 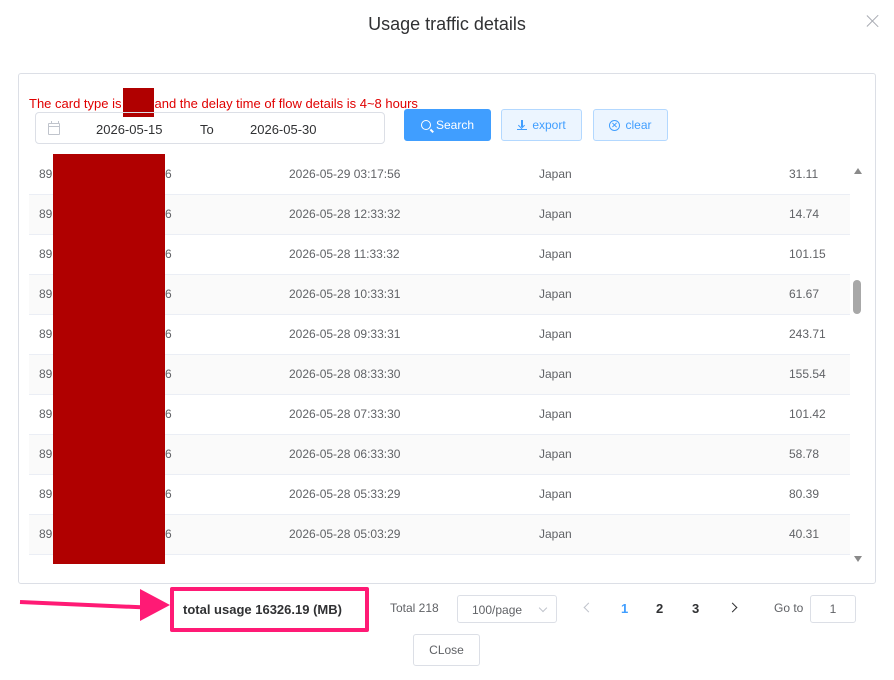 What do you see at coordinates (858, 171) in the screenshot?
I see `scroll-up-icon` at bounding box center [858, 171].